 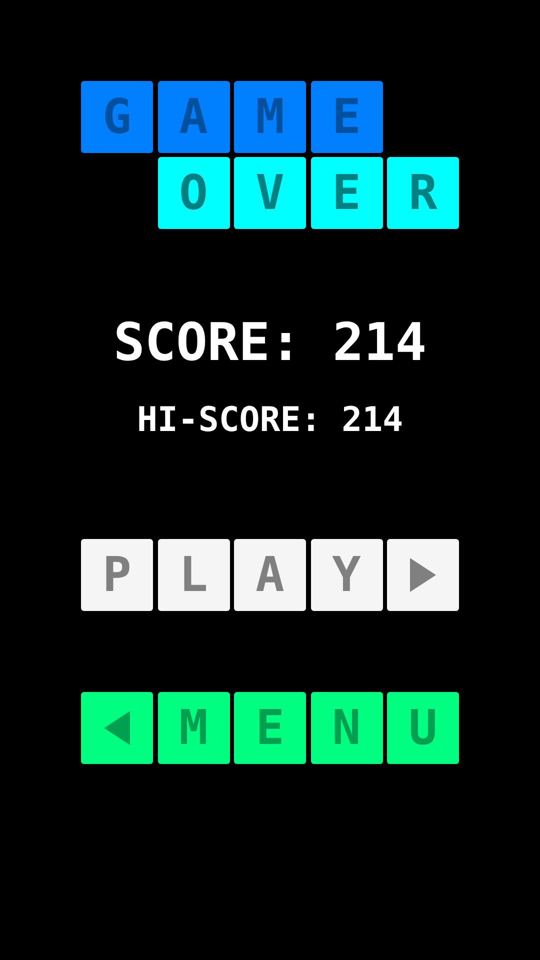 What do you see at coordinates (270, 117) in the screenshot?
I see `title-letter-tile: M` at bounding box center [270, 117].